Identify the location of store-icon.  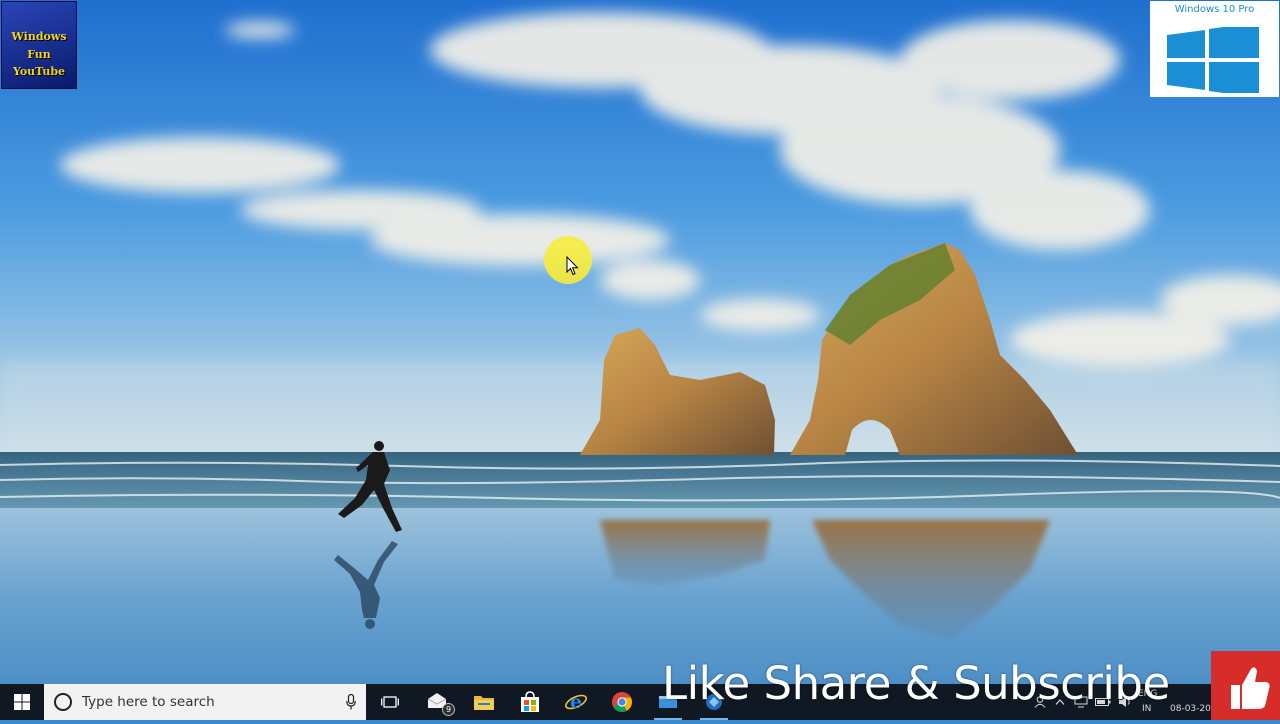
(530, 701).